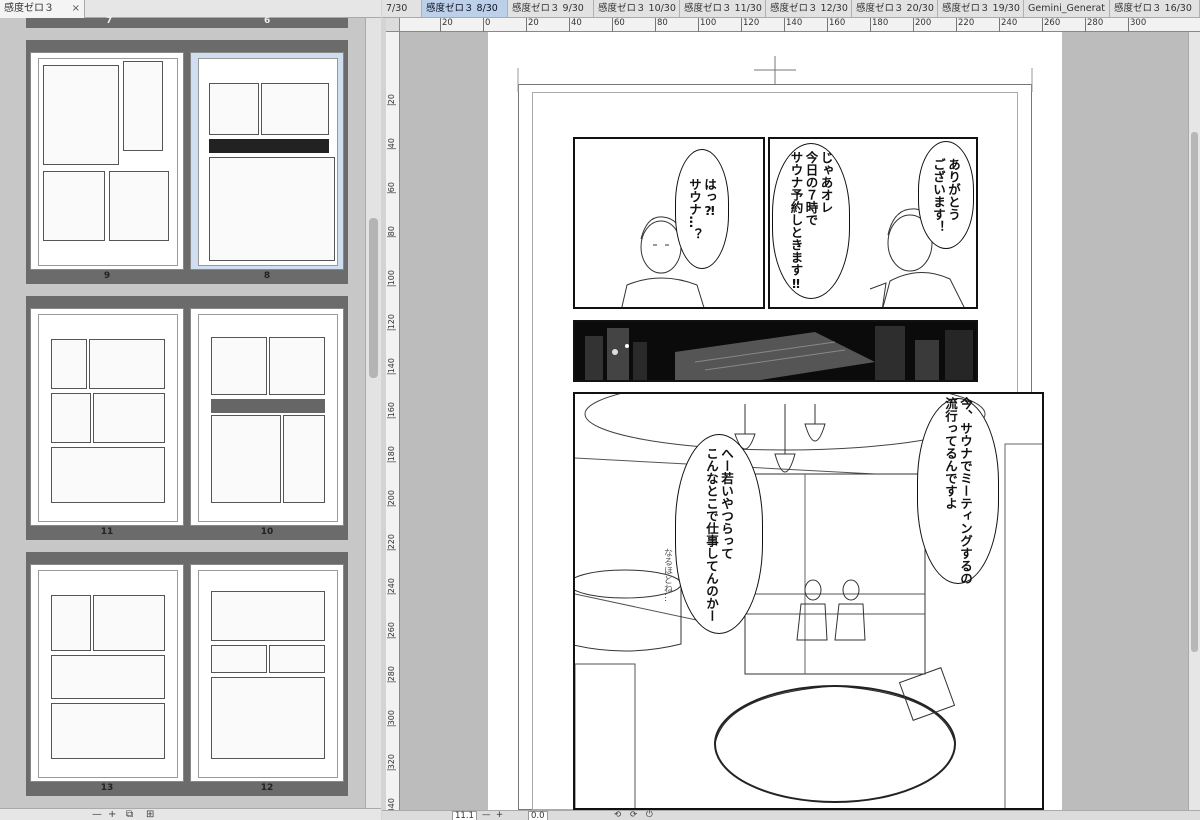 The image size is (1200, 820). I want to click on tab-label: 感度ゼロ３ 19/30, so click(981, 8).